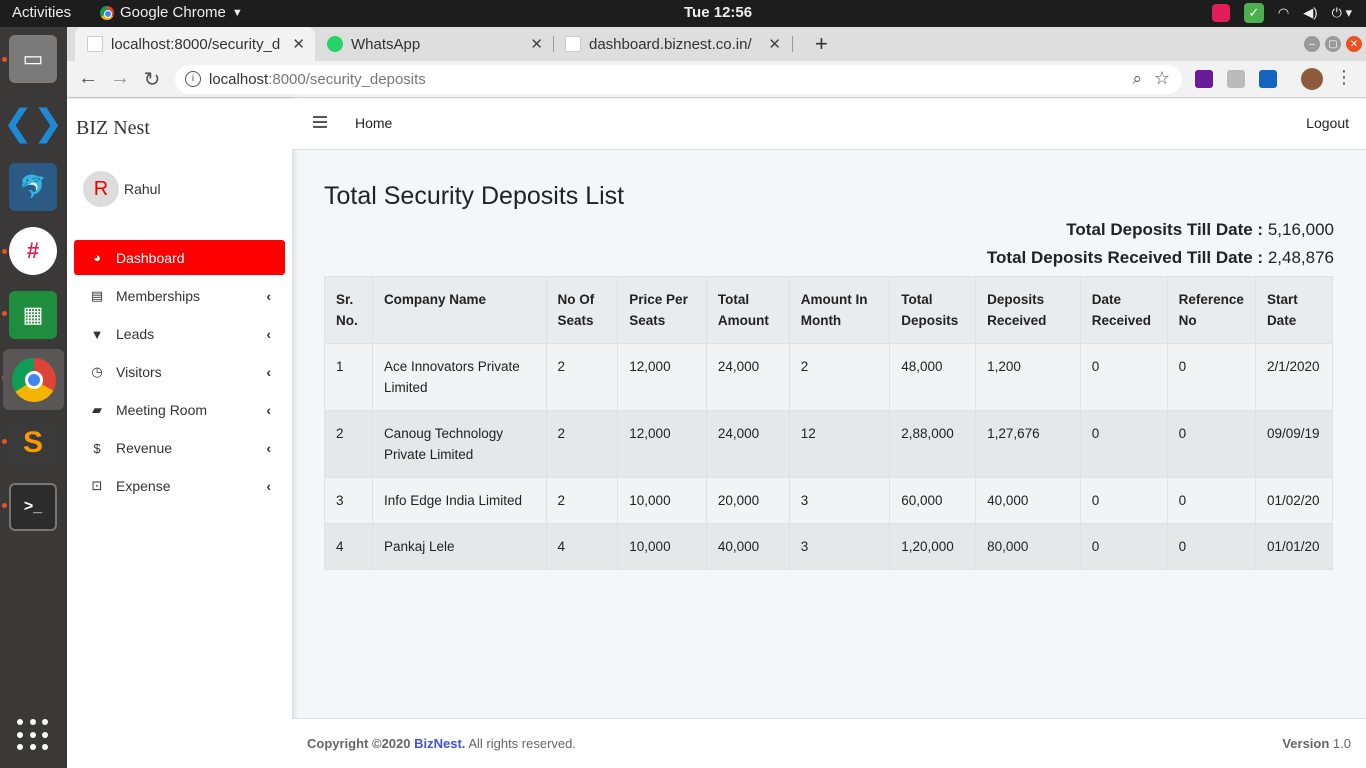 Image resolution: width=1366 pixels, height=768 pixels. What do you see at coordinates (88, 78) in the screenshot?
I see `back-arrow-icon: ←` at bounding box center [88, 78].